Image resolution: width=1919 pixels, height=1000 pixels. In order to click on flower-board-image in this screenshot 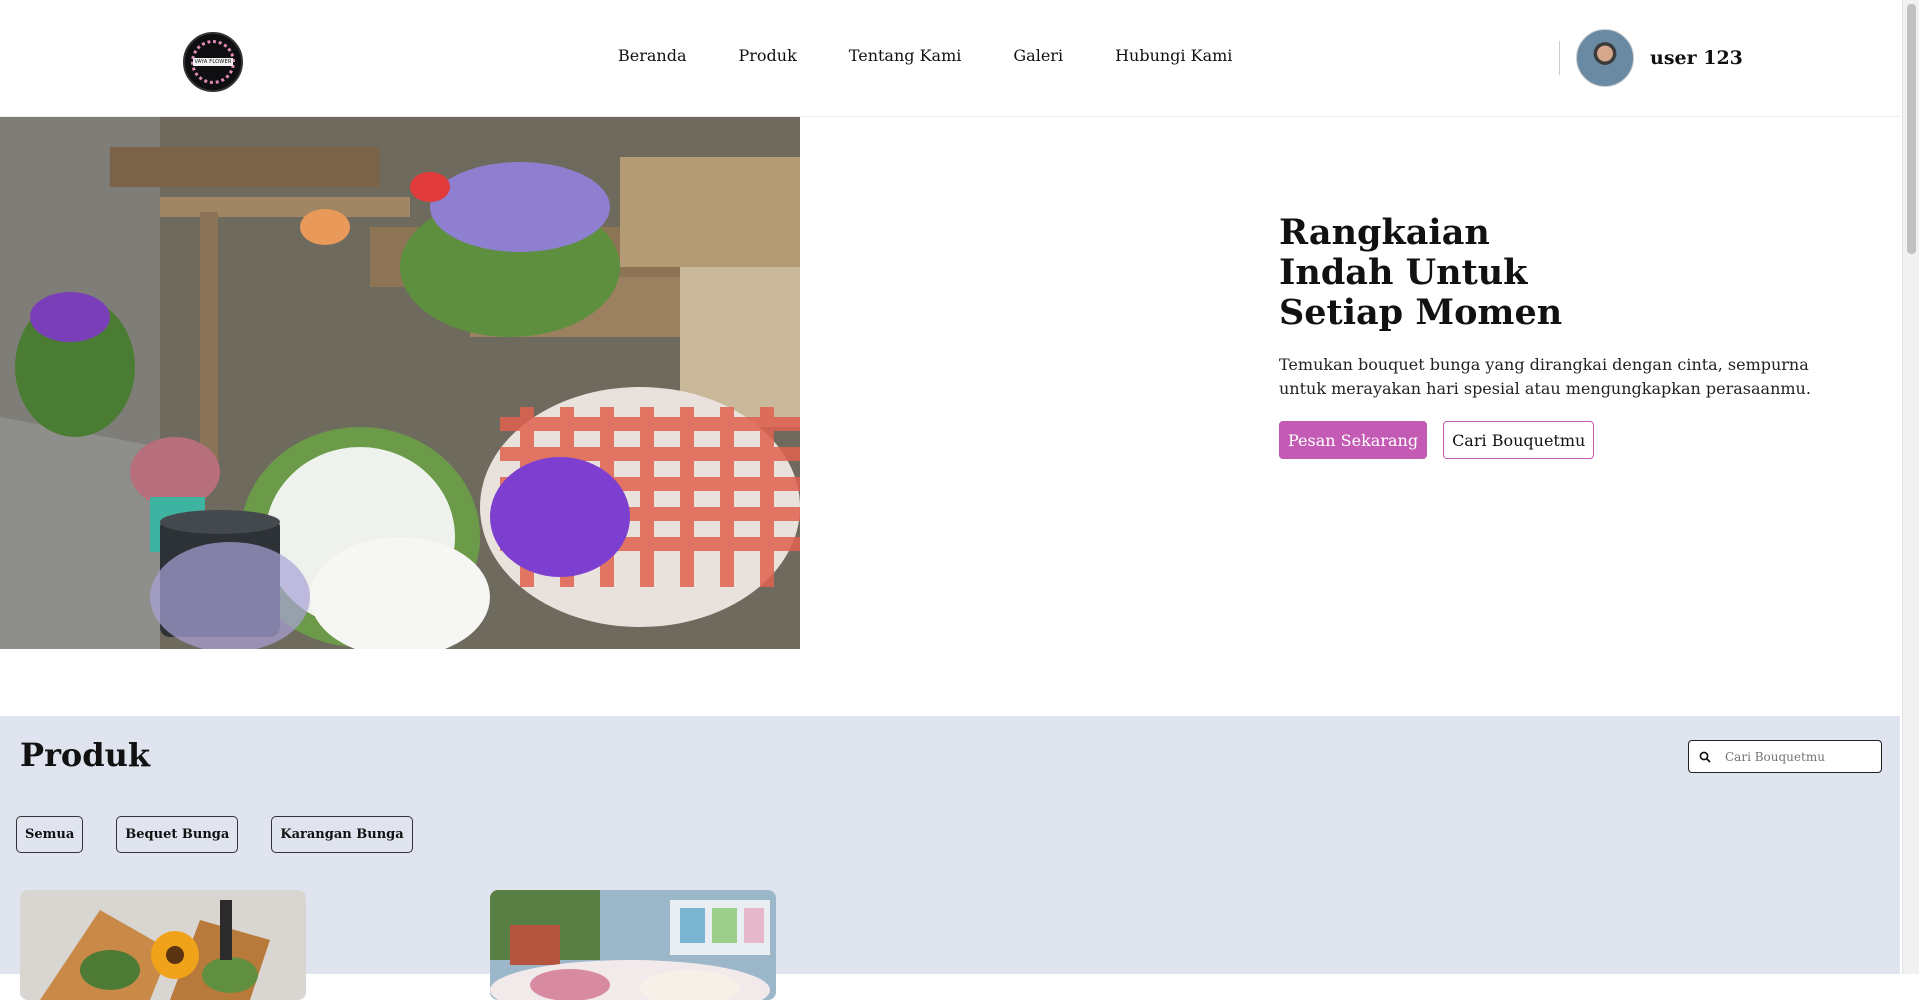, I will do `click(633, 945)`.